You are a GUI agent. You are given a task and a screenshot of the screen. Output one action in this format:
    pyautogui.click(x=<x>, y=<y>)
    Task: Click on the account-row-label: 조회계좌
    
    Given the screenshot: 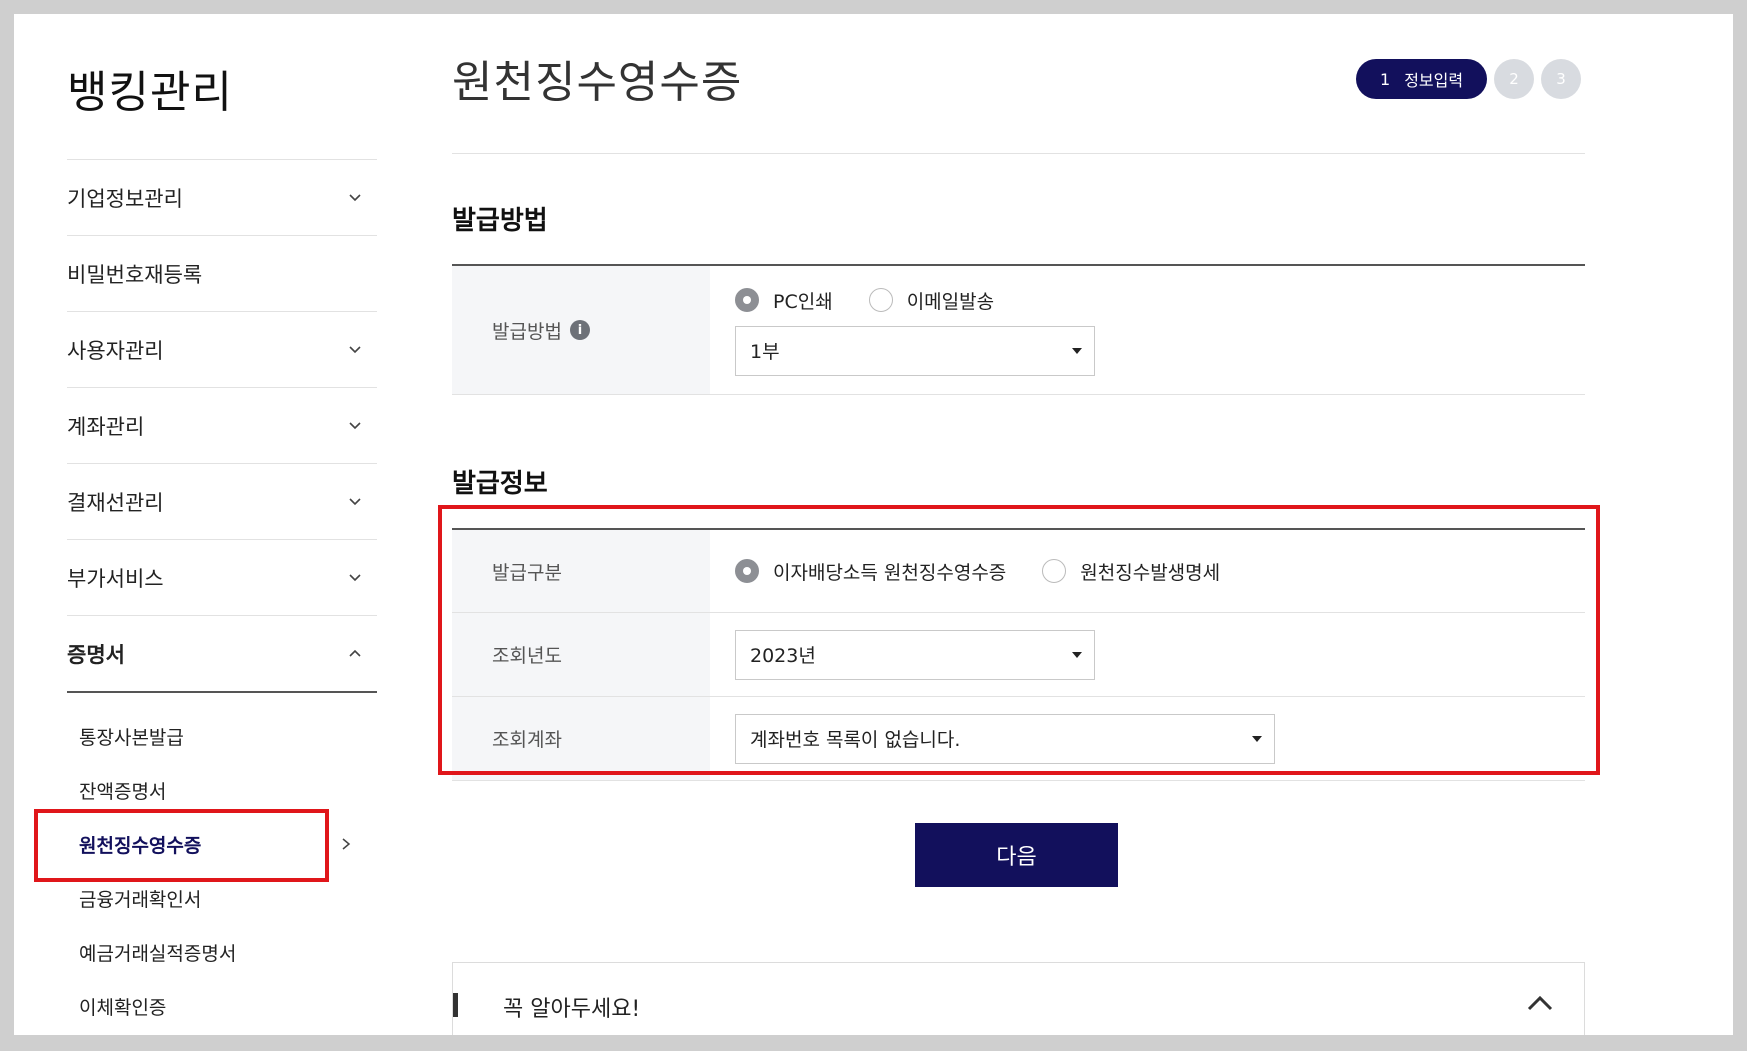 What is the action you would take?
    pyautogui.click(x=581, y=738)
    